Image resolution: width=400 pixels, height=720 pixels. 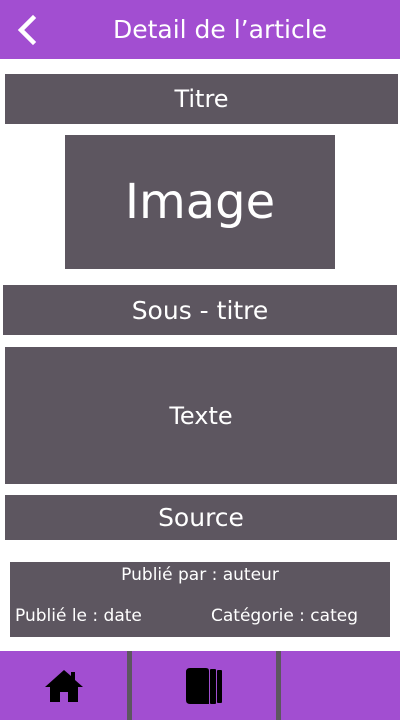 What do you see at coordinates (200, 310) in the screenshot?
I see `article-subtitle: Sous - titre` at bounding box center [200, 310].